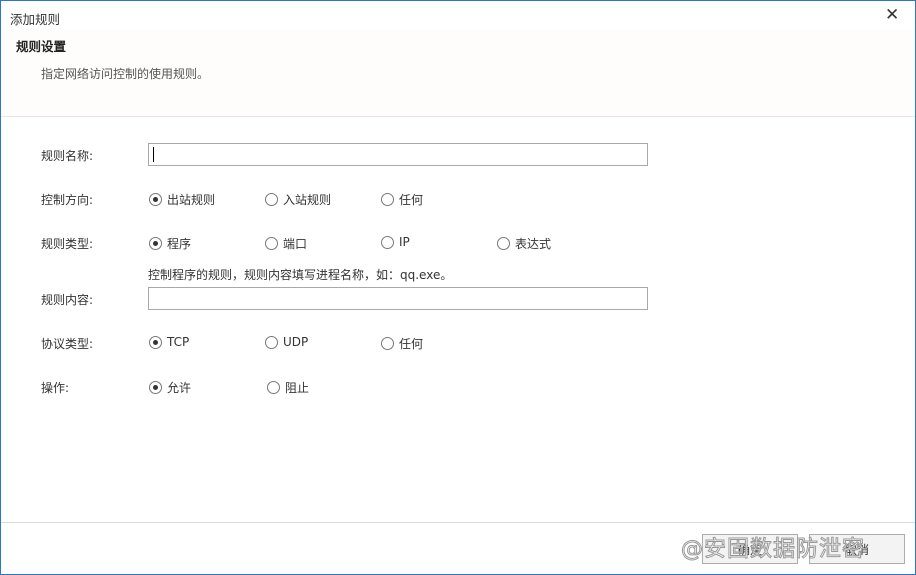 The image size is (916, 575). Describe the element at coordinates (178, 342) in the screenshot. I see `radio-label: TCP` at that location.